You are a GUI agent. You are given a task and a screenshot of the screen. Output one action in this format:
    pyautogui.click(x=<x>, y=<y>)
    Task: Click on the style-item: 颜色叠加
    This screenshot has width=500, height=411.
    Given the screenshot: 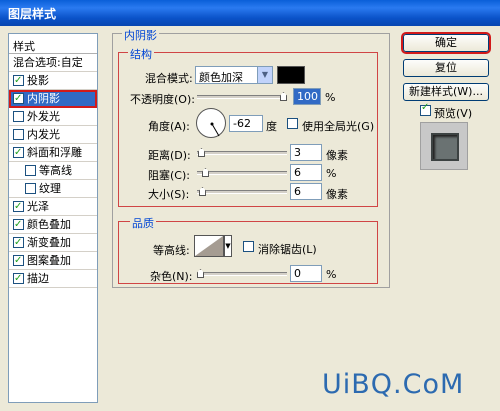 What is the action you would take?
    pyautogui.click(x=53, y=225)
    